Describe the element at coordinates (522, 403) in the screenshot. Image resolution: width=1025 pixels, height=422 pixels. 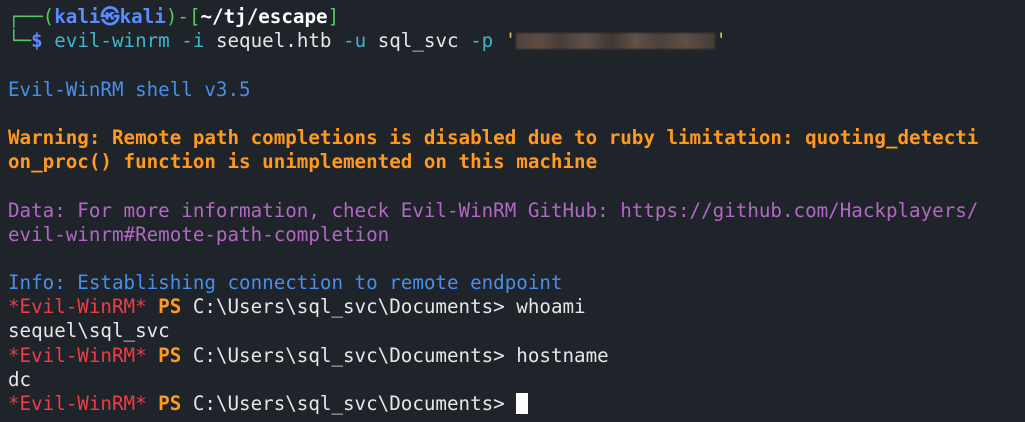
I see `text-cursor` at that location.